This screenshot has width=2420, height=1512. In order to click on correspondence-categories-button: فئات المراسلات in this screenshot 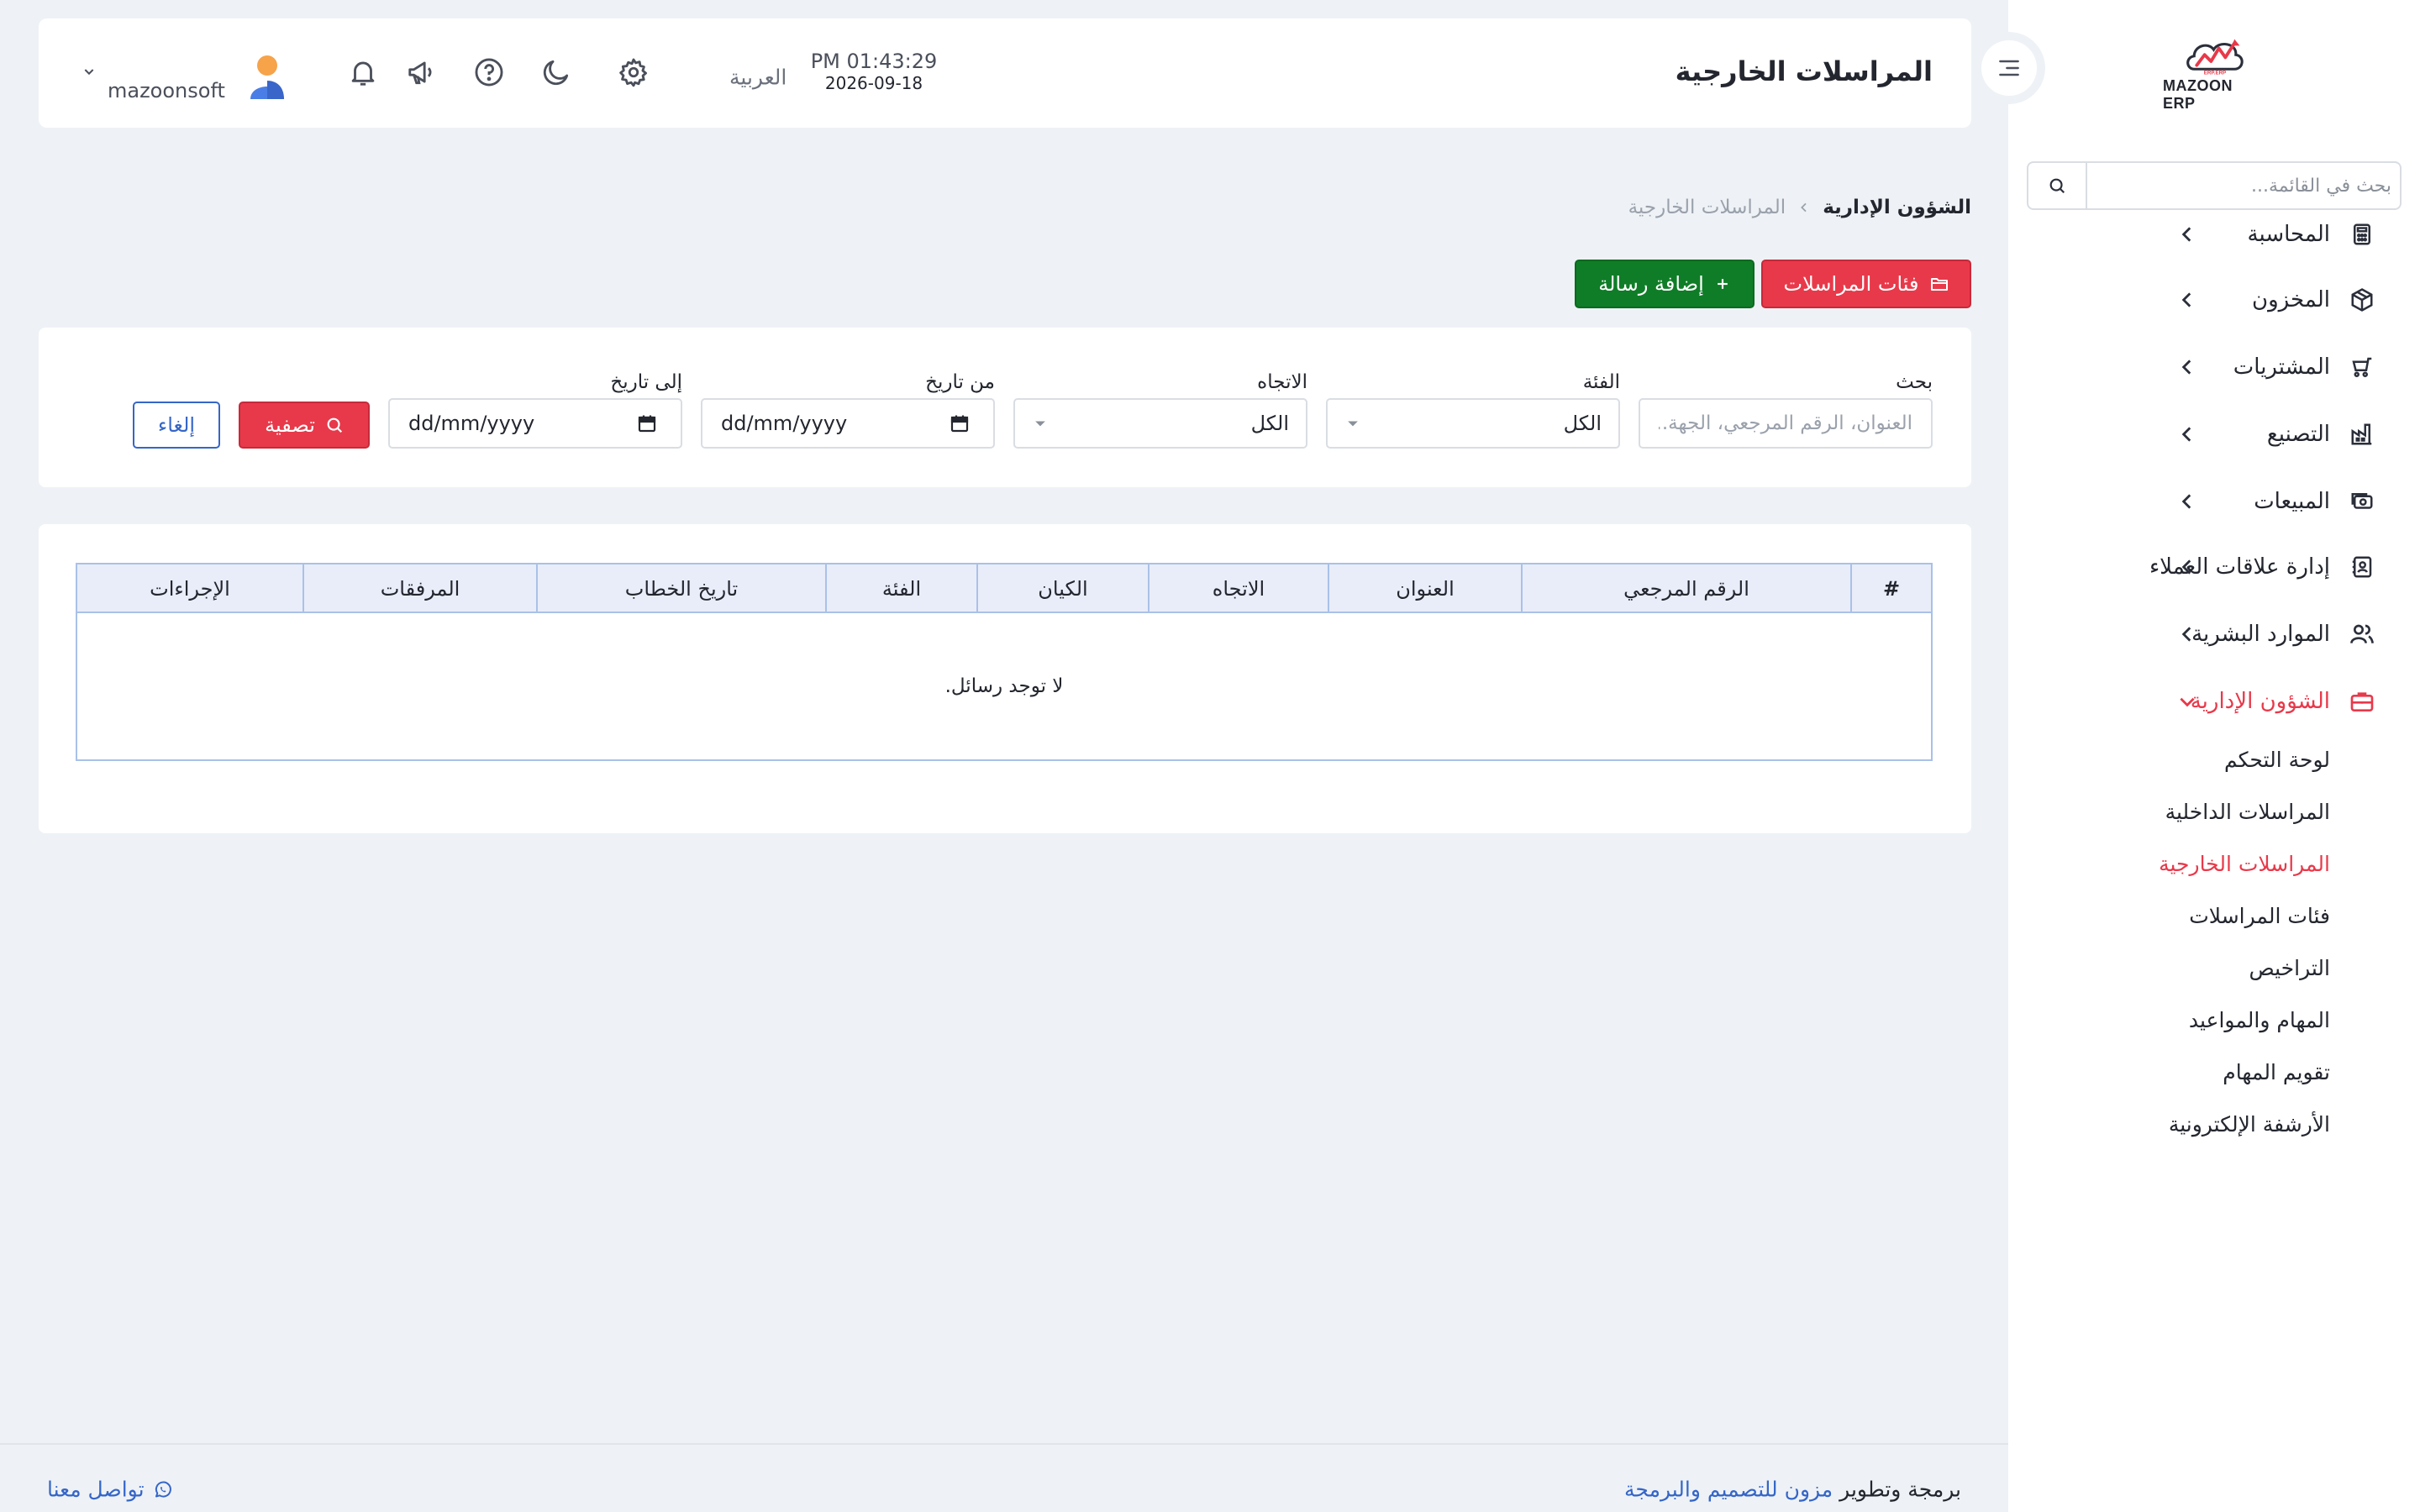, I will do `click(1866, 284)`.